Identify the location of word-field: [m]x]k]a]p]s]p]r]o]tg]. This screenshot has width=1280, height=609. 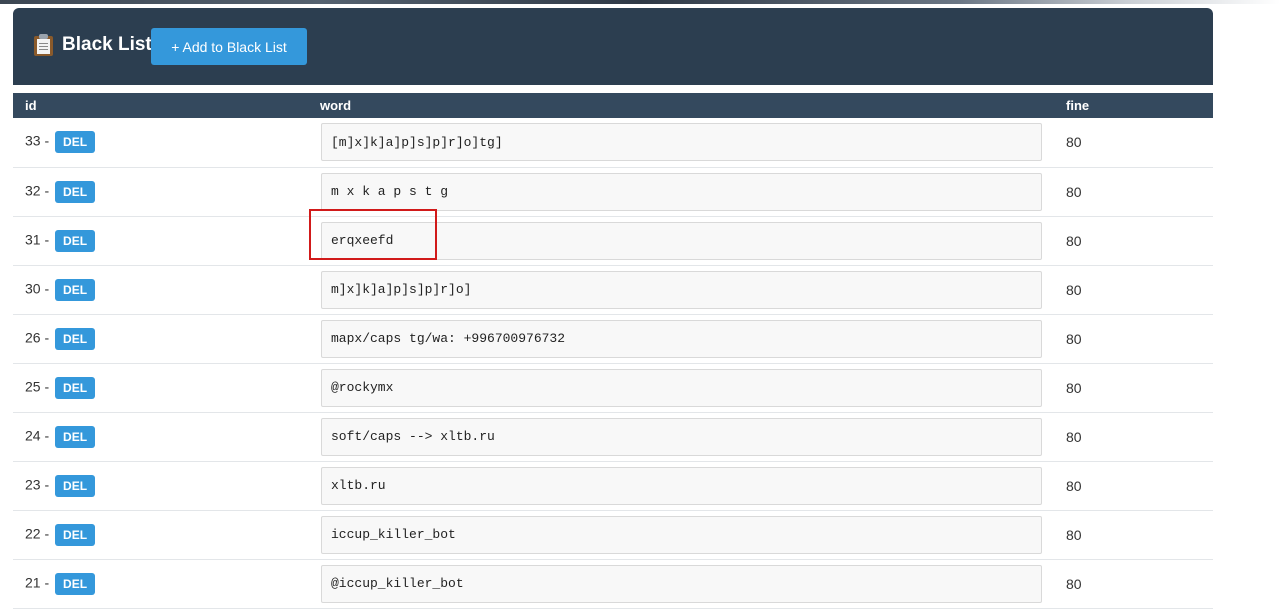
(681, 142).